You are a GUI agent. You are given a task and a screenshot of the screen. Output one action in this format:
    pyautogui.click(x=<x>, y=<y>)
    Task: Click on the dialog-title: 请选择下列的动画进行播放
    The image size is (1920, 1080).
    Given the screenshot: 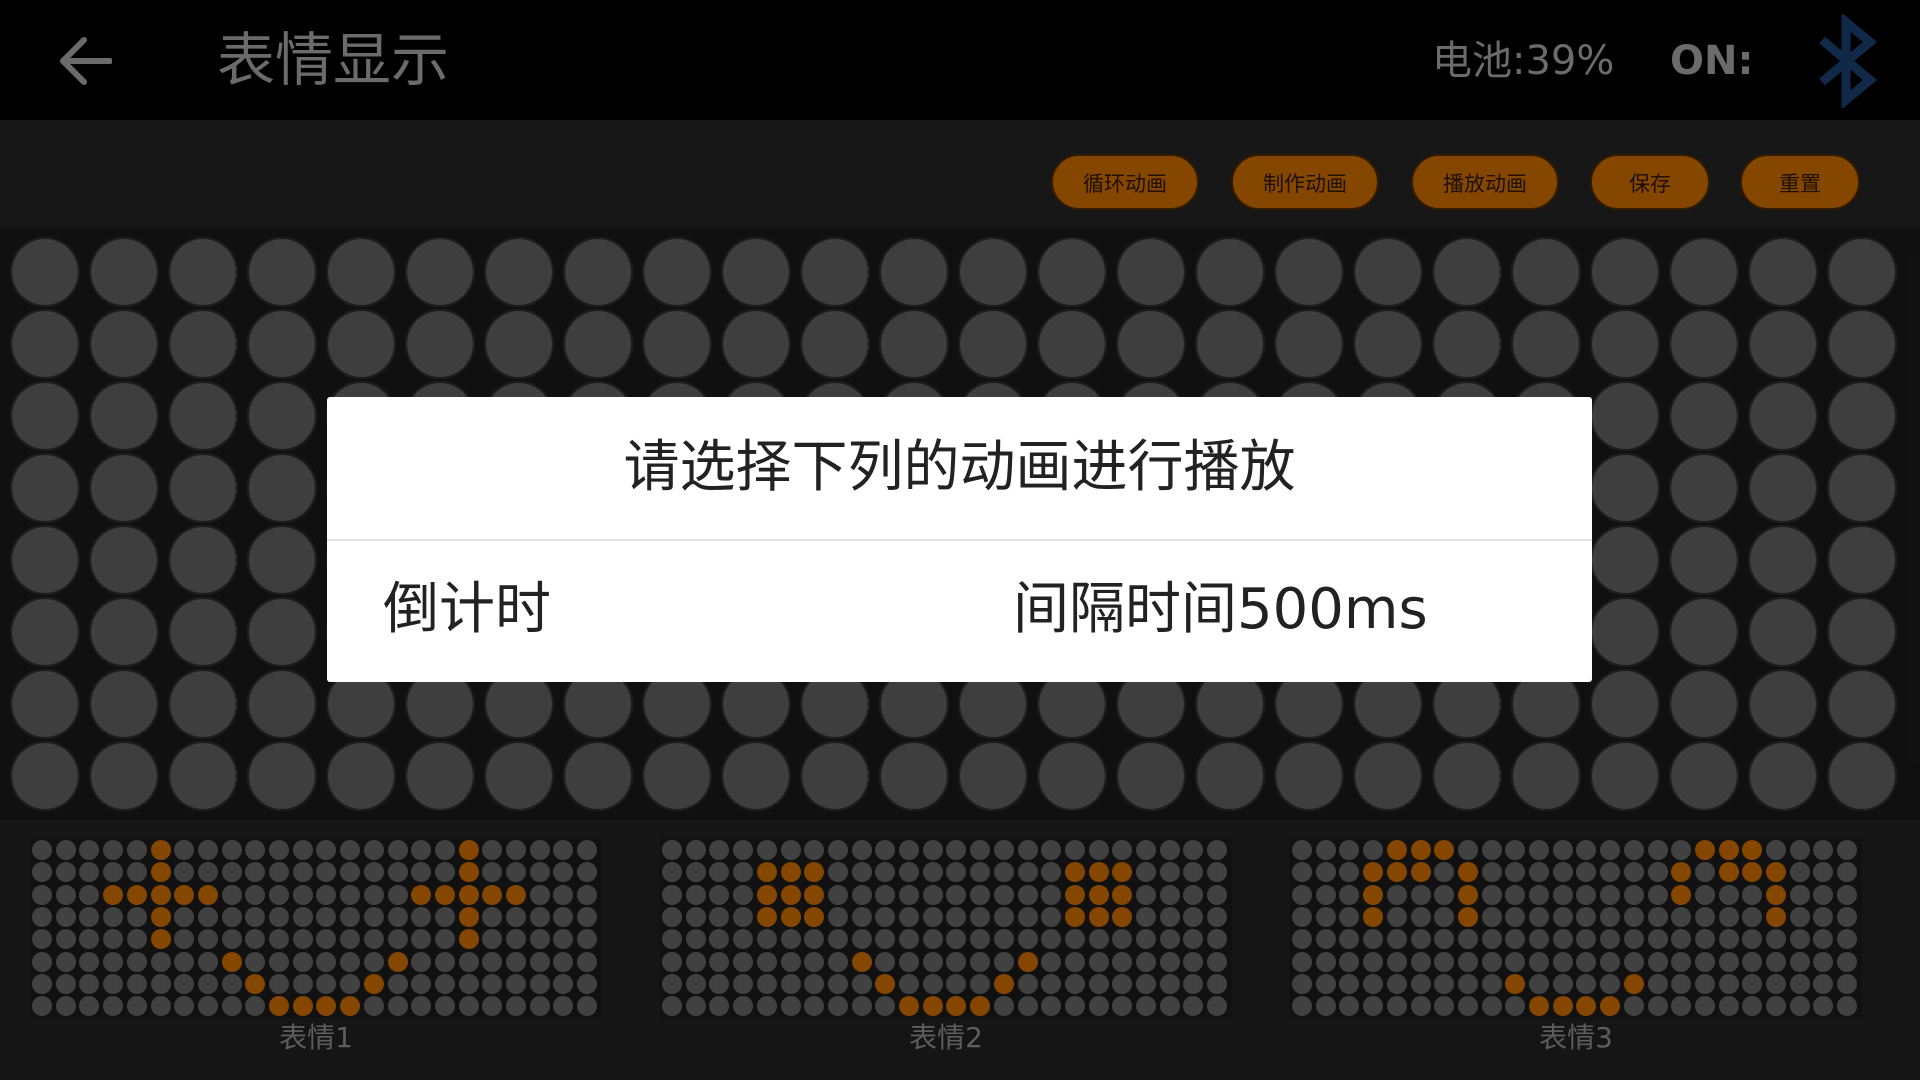 What is the action you would take?
    pyautogui.click(x=959, y=467)
    